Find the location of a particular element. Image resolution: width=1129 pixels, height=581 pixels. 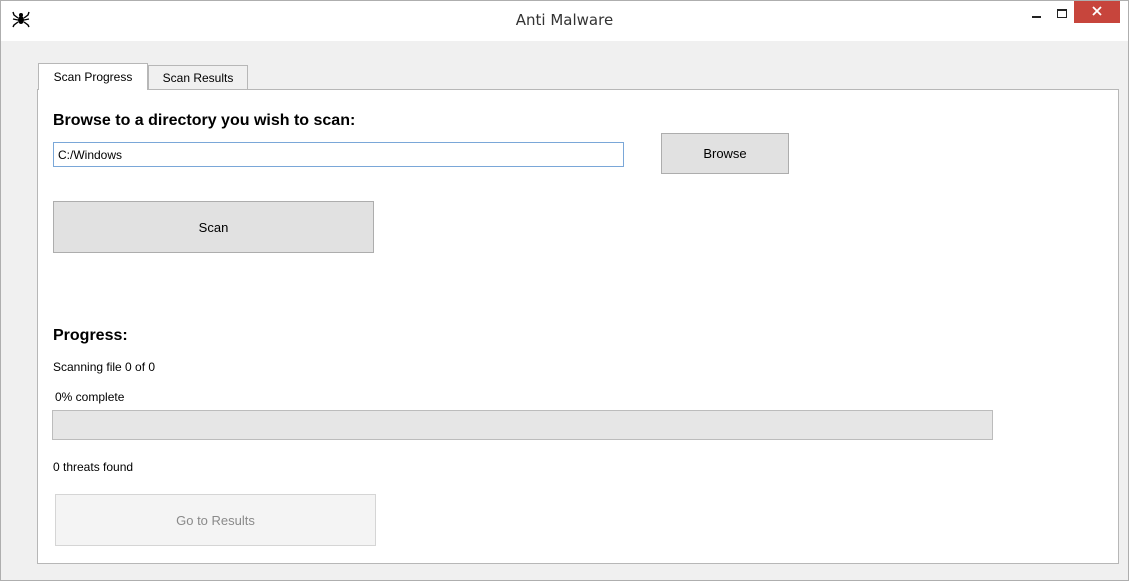

percent-complete-text: 0% complete is located at coordinates (90, 397).